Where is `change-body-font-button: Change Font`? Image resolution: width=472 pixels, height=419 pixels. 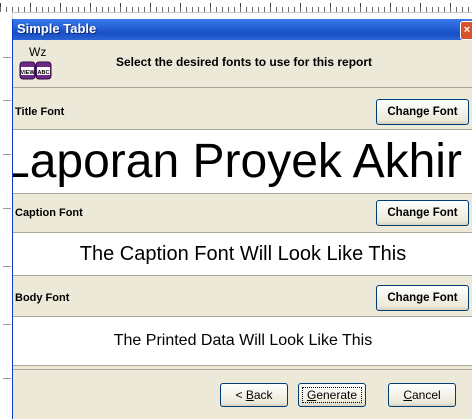
change-body-font-button: Change Font is located at coordinates (422, 298).